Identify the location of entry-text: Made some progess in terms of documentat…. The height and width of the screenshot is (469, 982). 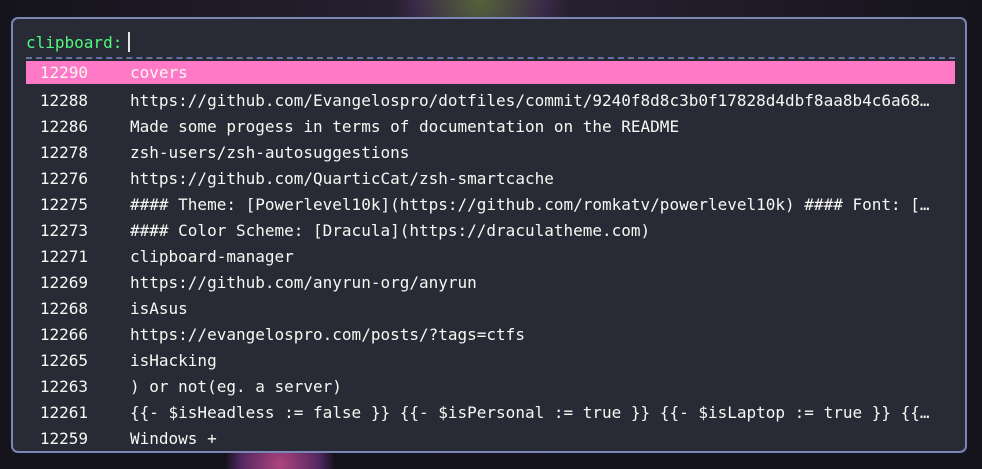
(405, 126).